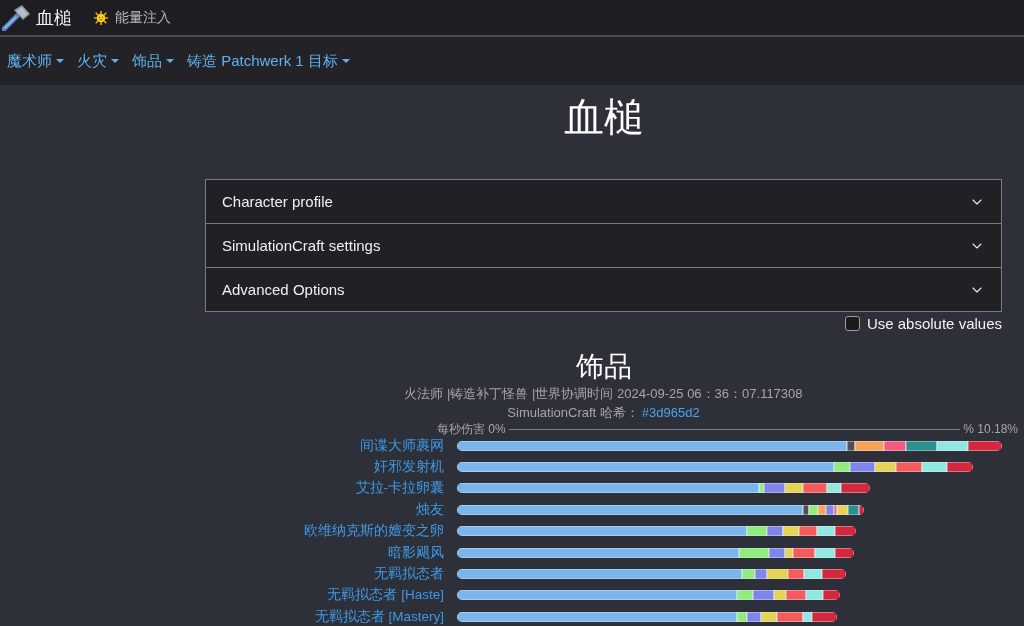  I want to click on checkbox-label: Use absolute values, so click(934, 323).